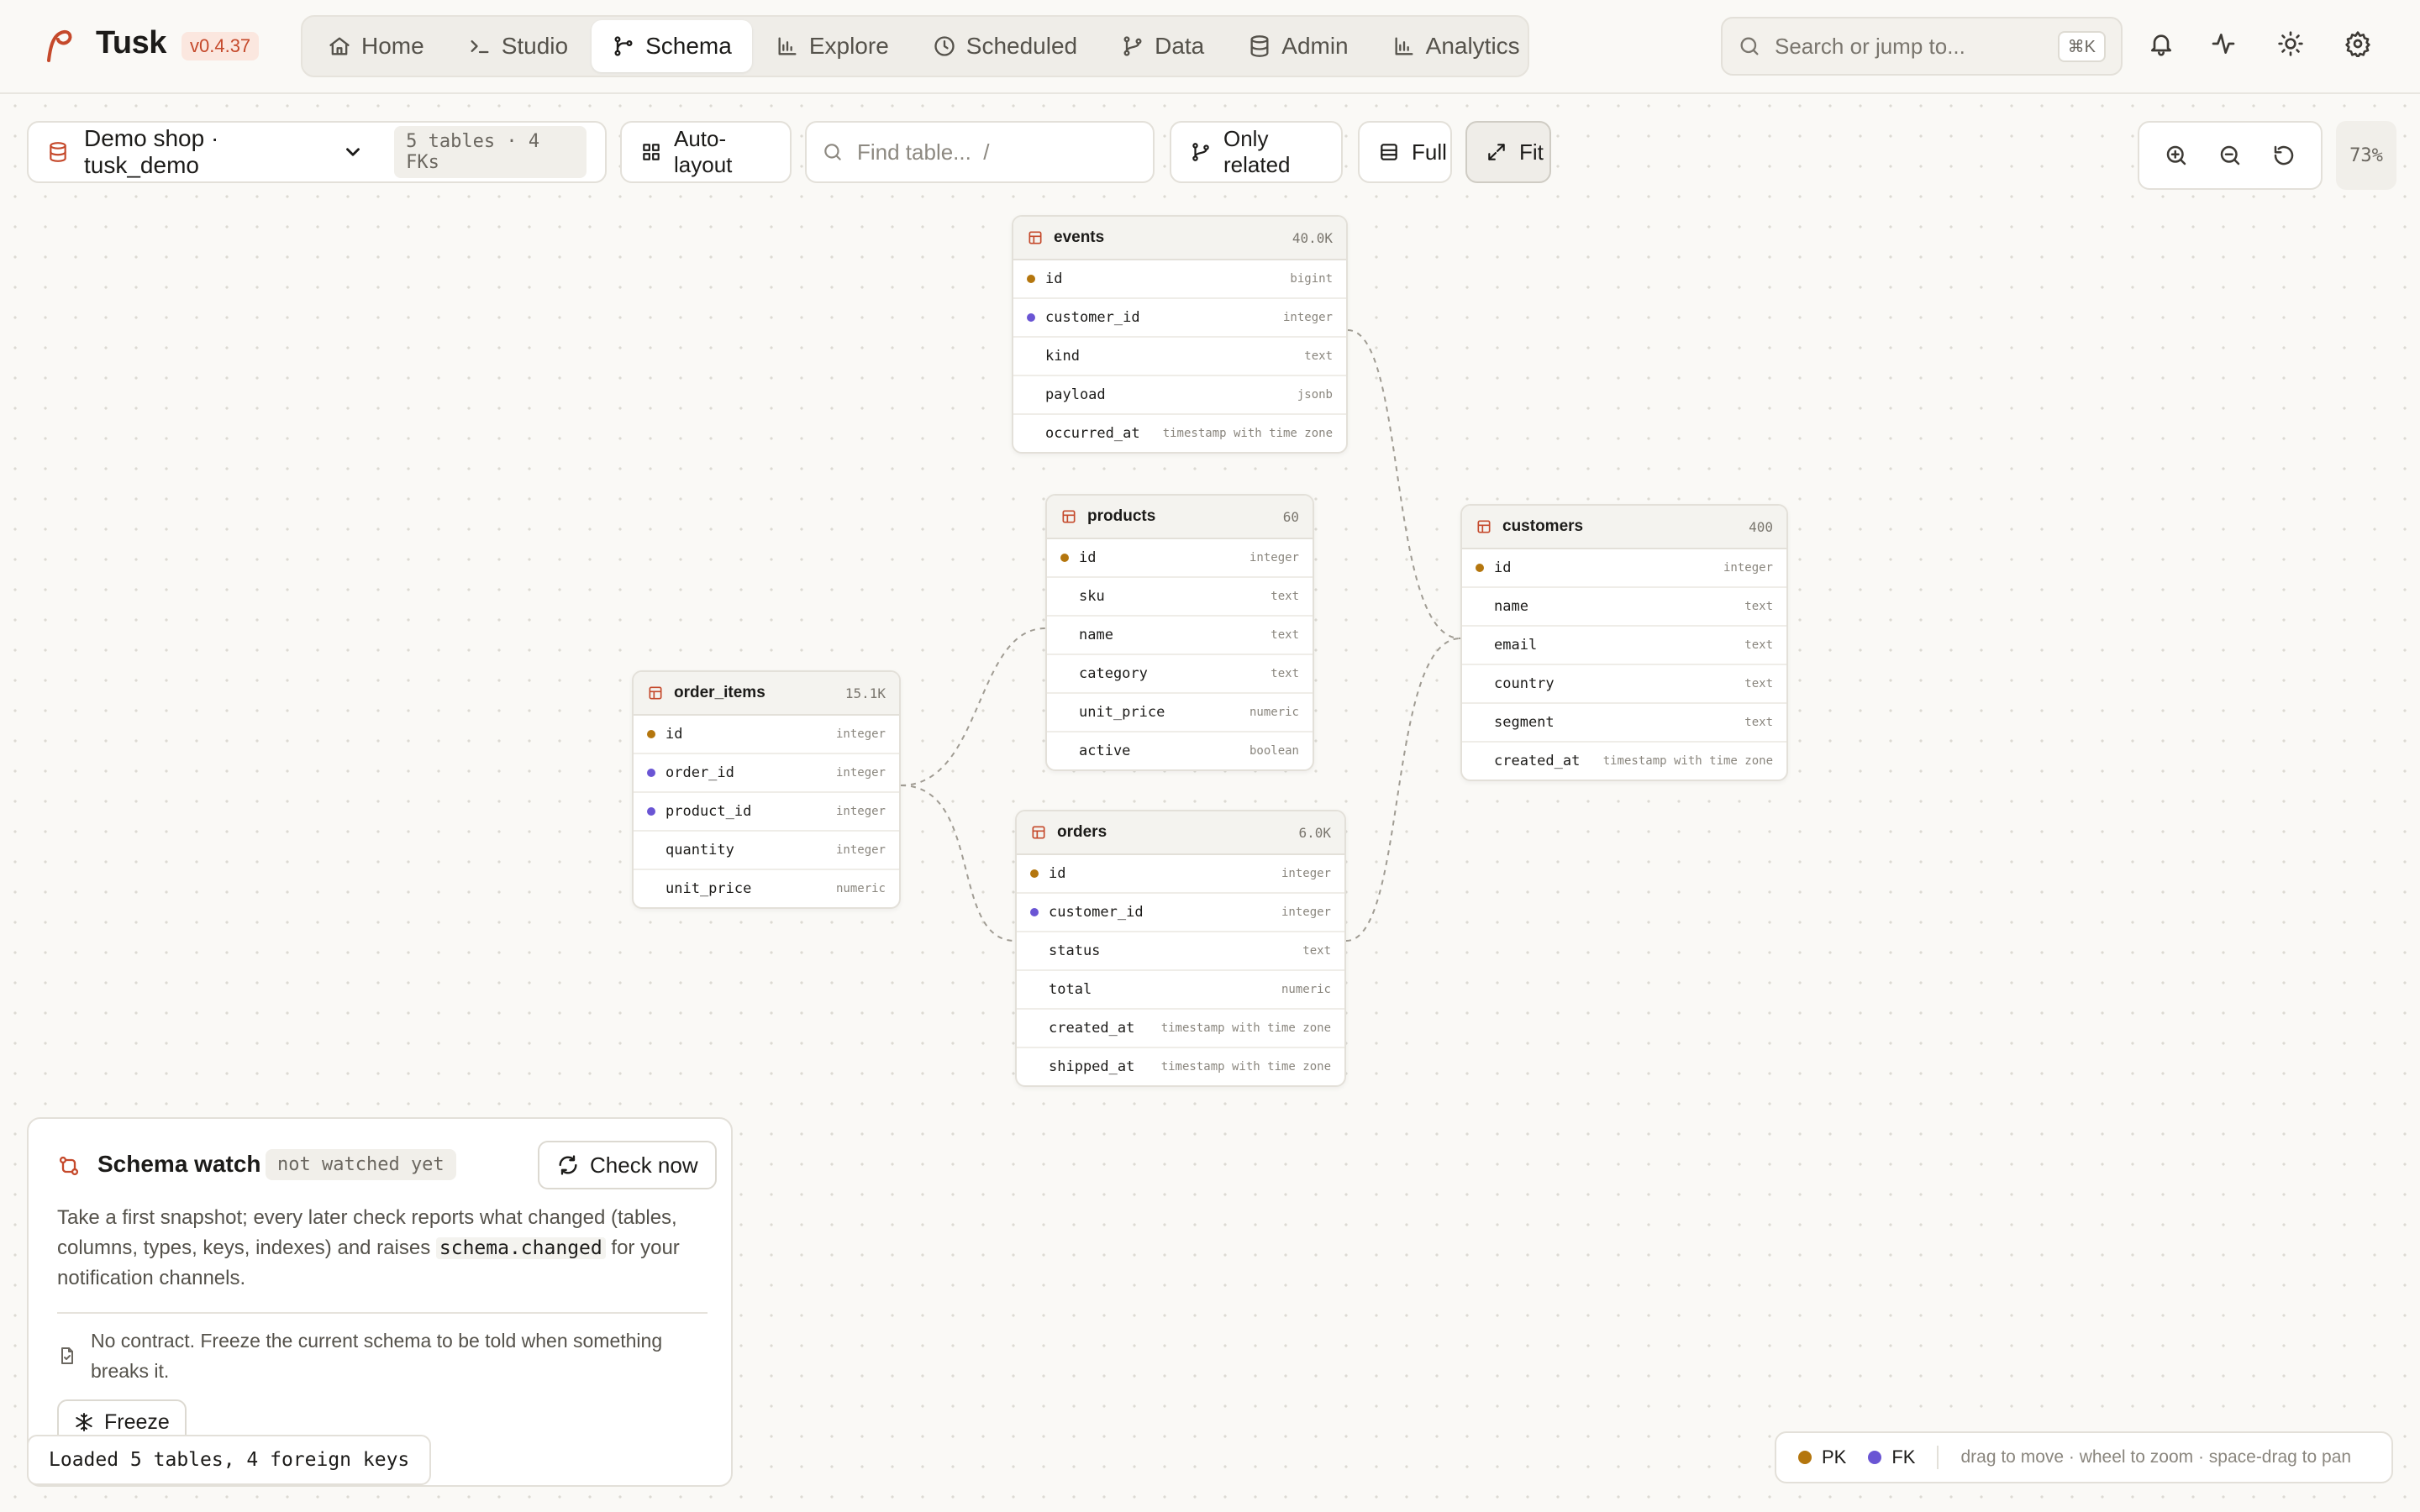 The height and width of the screenshot is (1512, 2420). What do you see at coordinates (84, 1422) in the screenshot?
I see `snowflake-icon` at bounding box center [84, 1422].